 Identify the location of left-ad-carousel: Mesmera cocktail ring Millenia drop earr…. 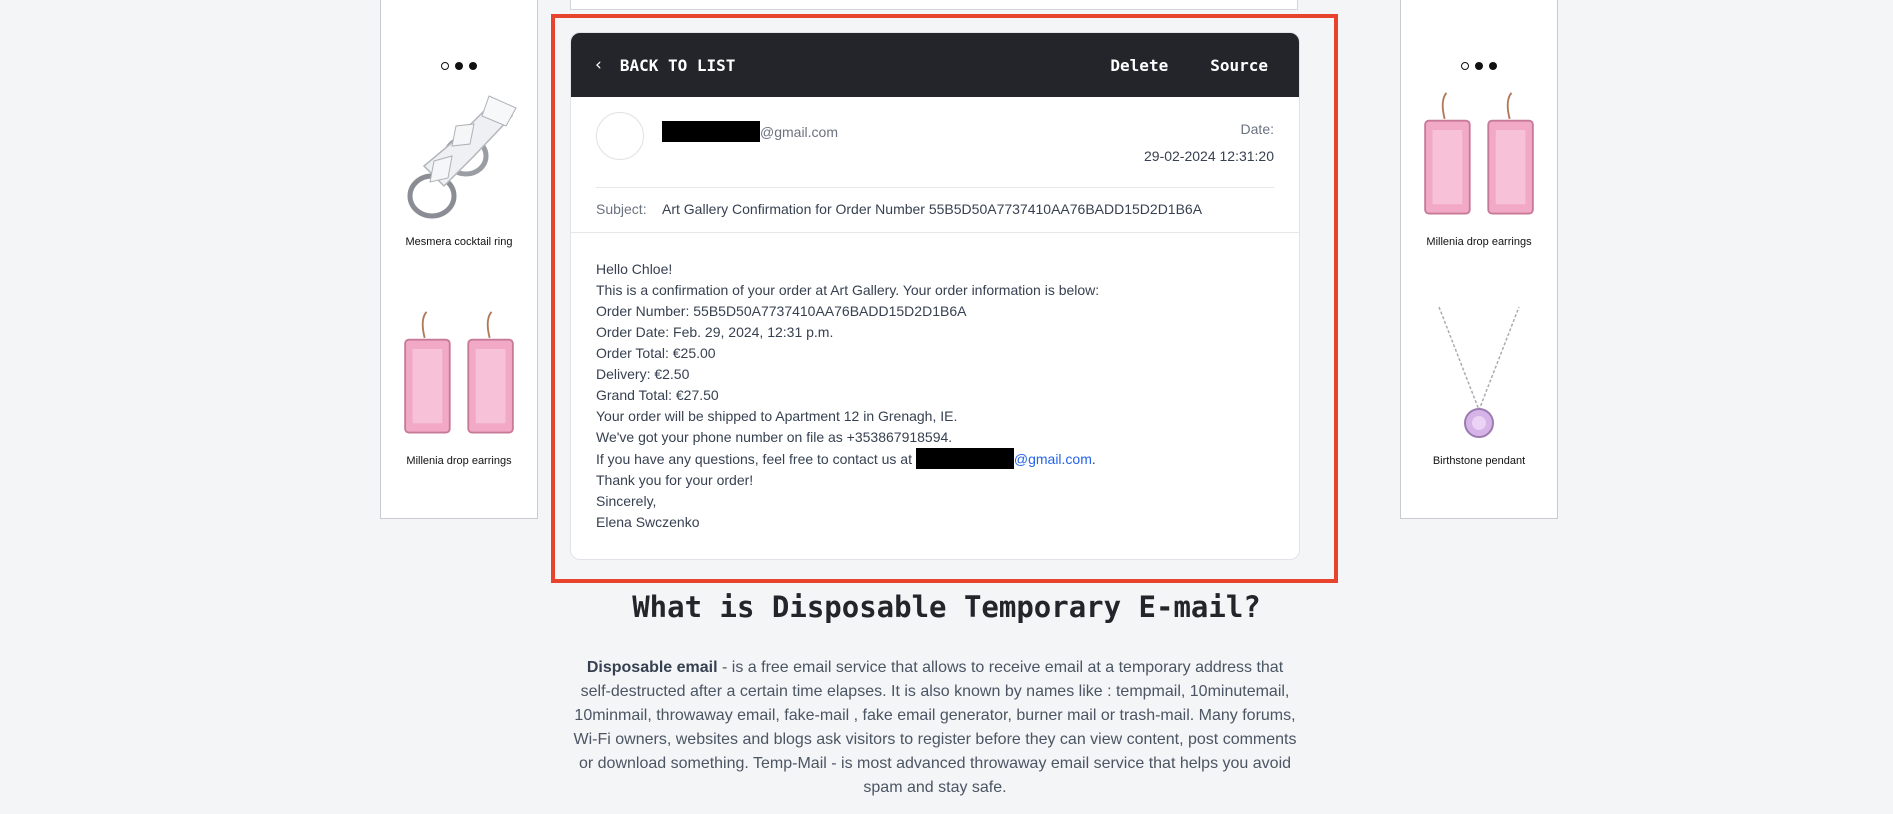
(459, 259).